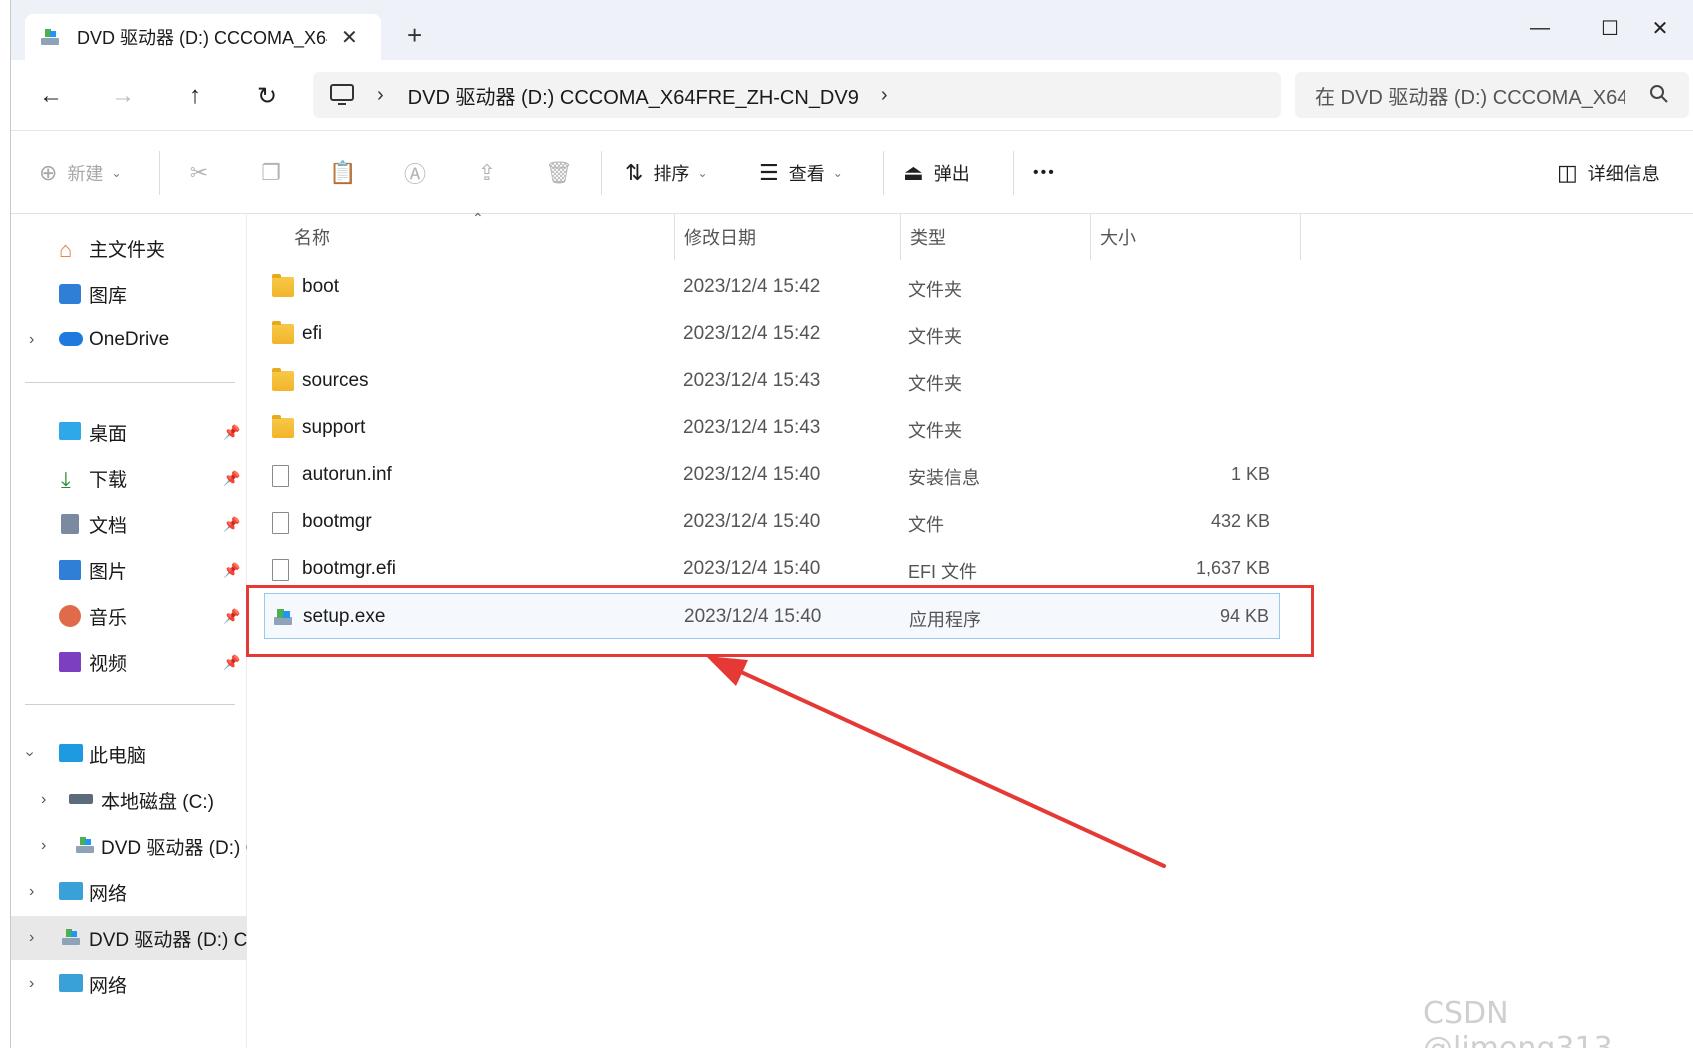 This screenshot has width=1693, height=1048. Describe the element at coordinates (280, 476) in the screenshot. I see `settings-file-icon` at that location.